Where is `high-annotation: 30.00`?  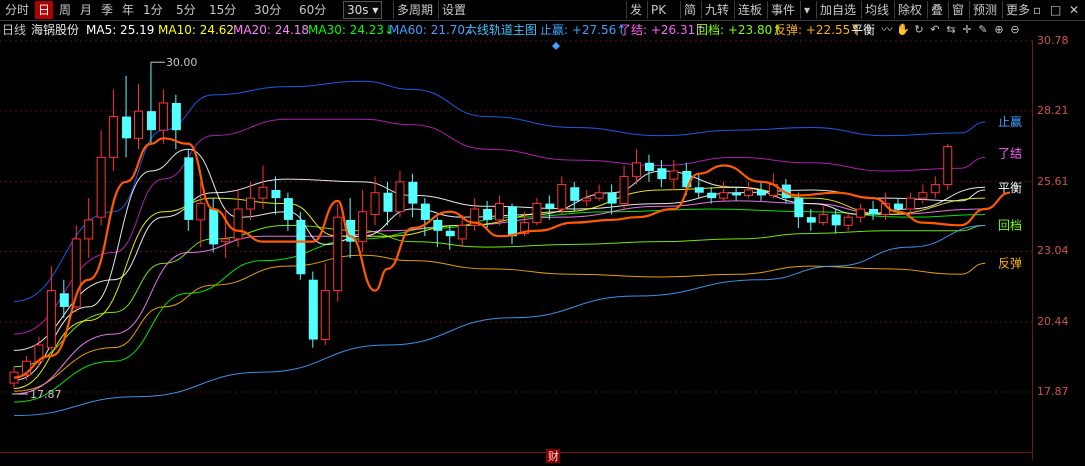 high-annotation: 30.00 is located at coordinates (182, 62).